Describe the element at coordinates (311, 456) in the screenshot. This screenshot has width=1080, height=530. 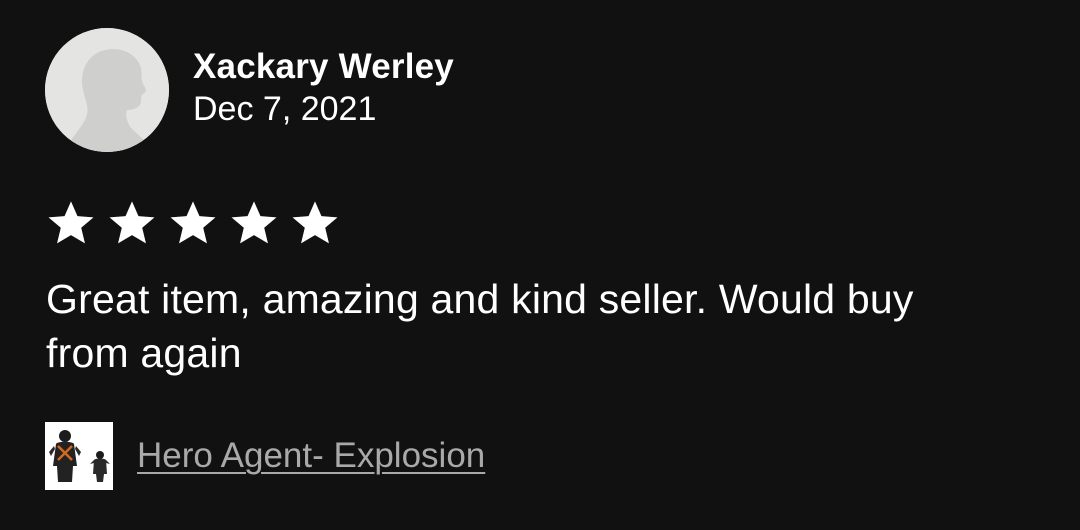
I see `item-title-link: Hero Agent- Explosion` at that location.